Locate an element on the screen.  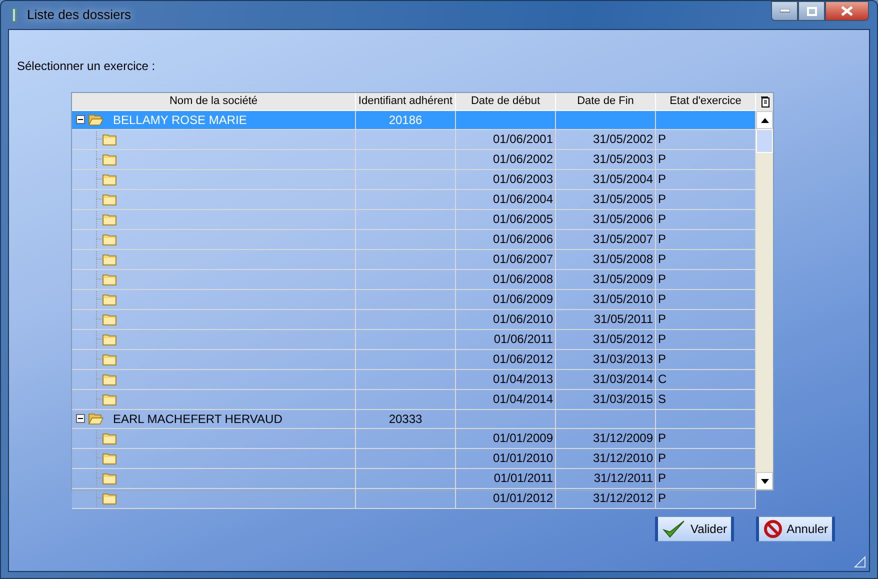
start-date-cell: 01/06/2010 is located at coordinates (506, 320).